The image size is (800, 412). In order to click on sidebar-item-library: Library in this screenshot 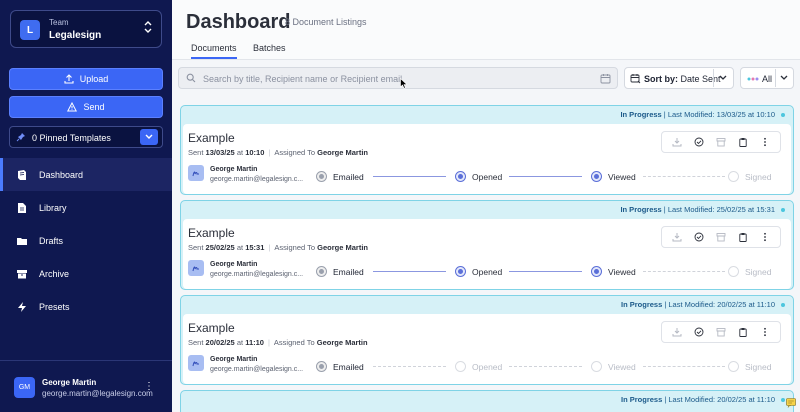, I will do `click(86, 207)`.